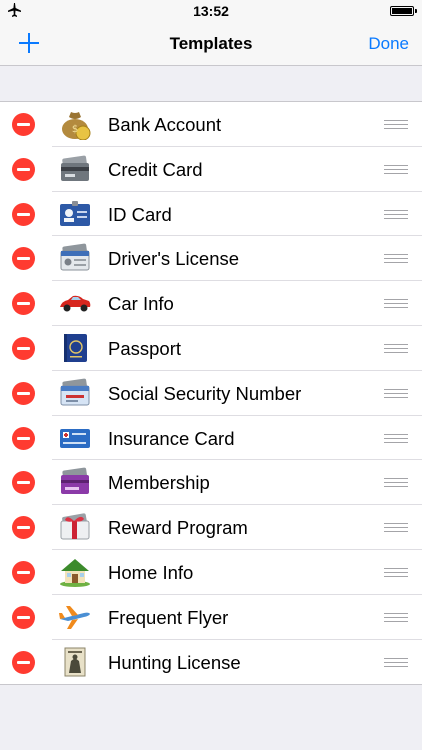 This screenshot has width=422, height=750. Describe the element at coordinates (159, 483) in the screenshot. I see `template-label: Membership` at that location.